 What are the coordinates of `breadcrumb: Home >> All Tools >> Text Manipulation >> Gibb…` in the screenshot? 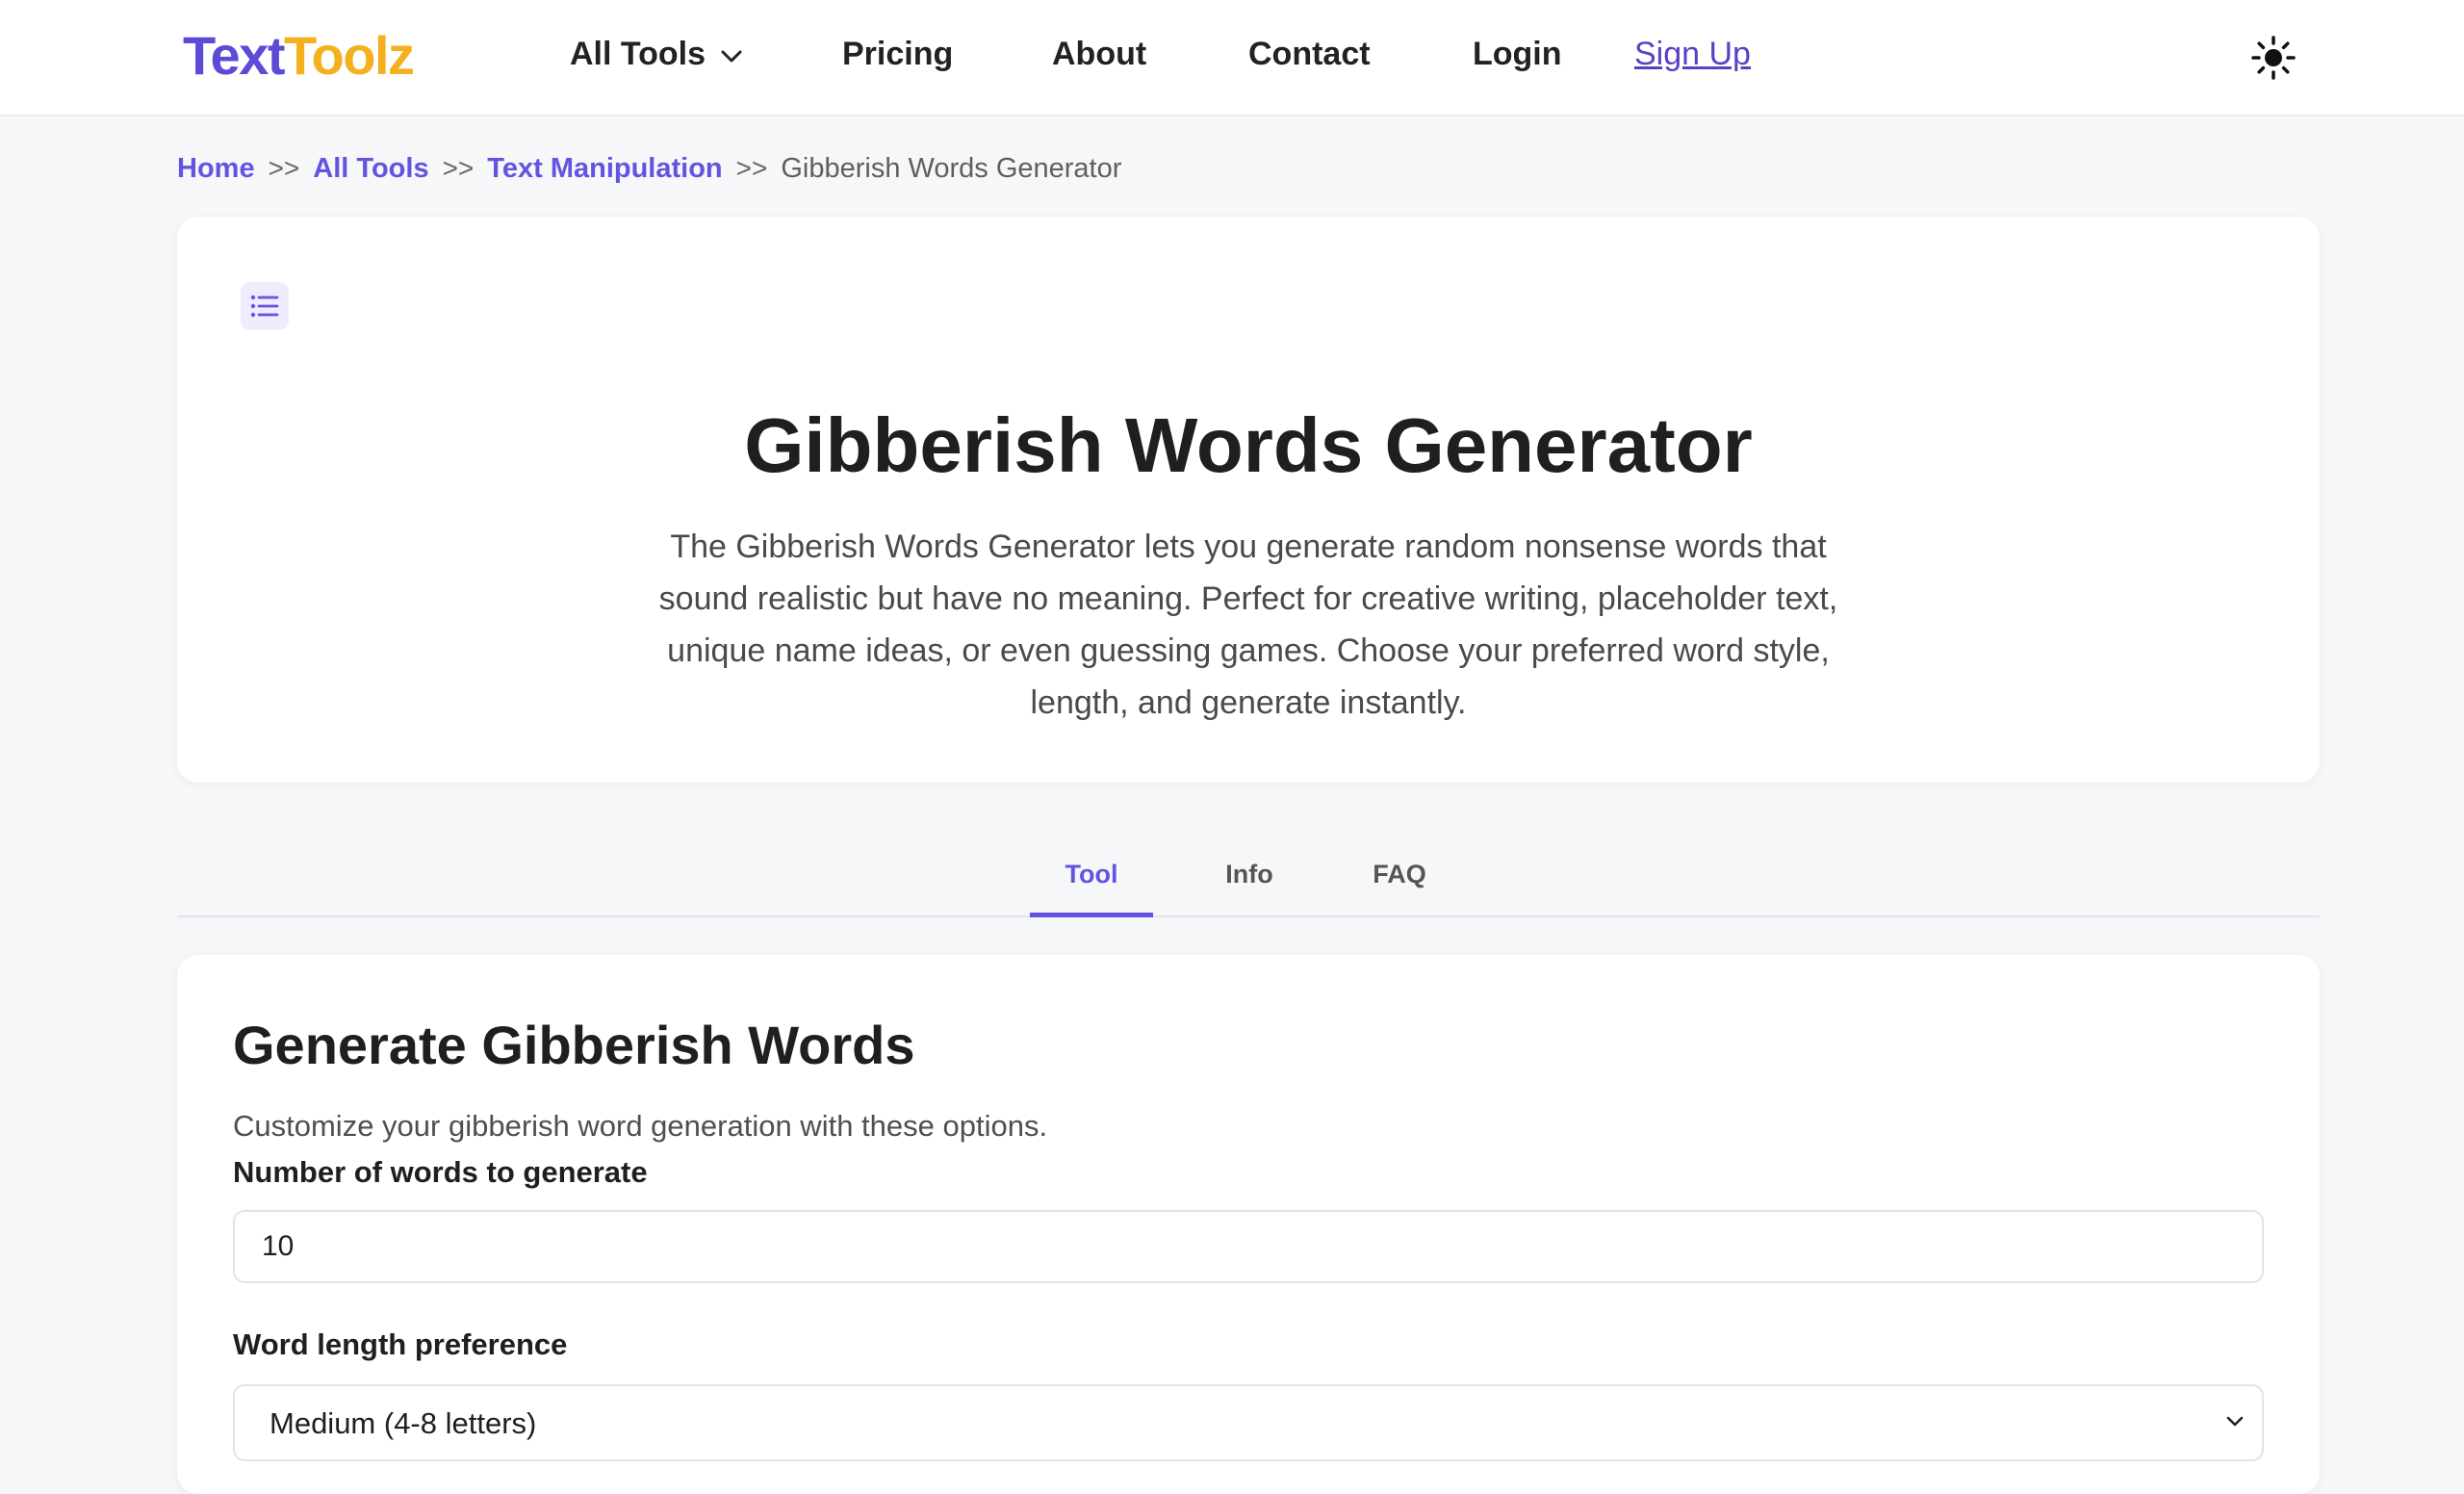 It's located at (649, 168).